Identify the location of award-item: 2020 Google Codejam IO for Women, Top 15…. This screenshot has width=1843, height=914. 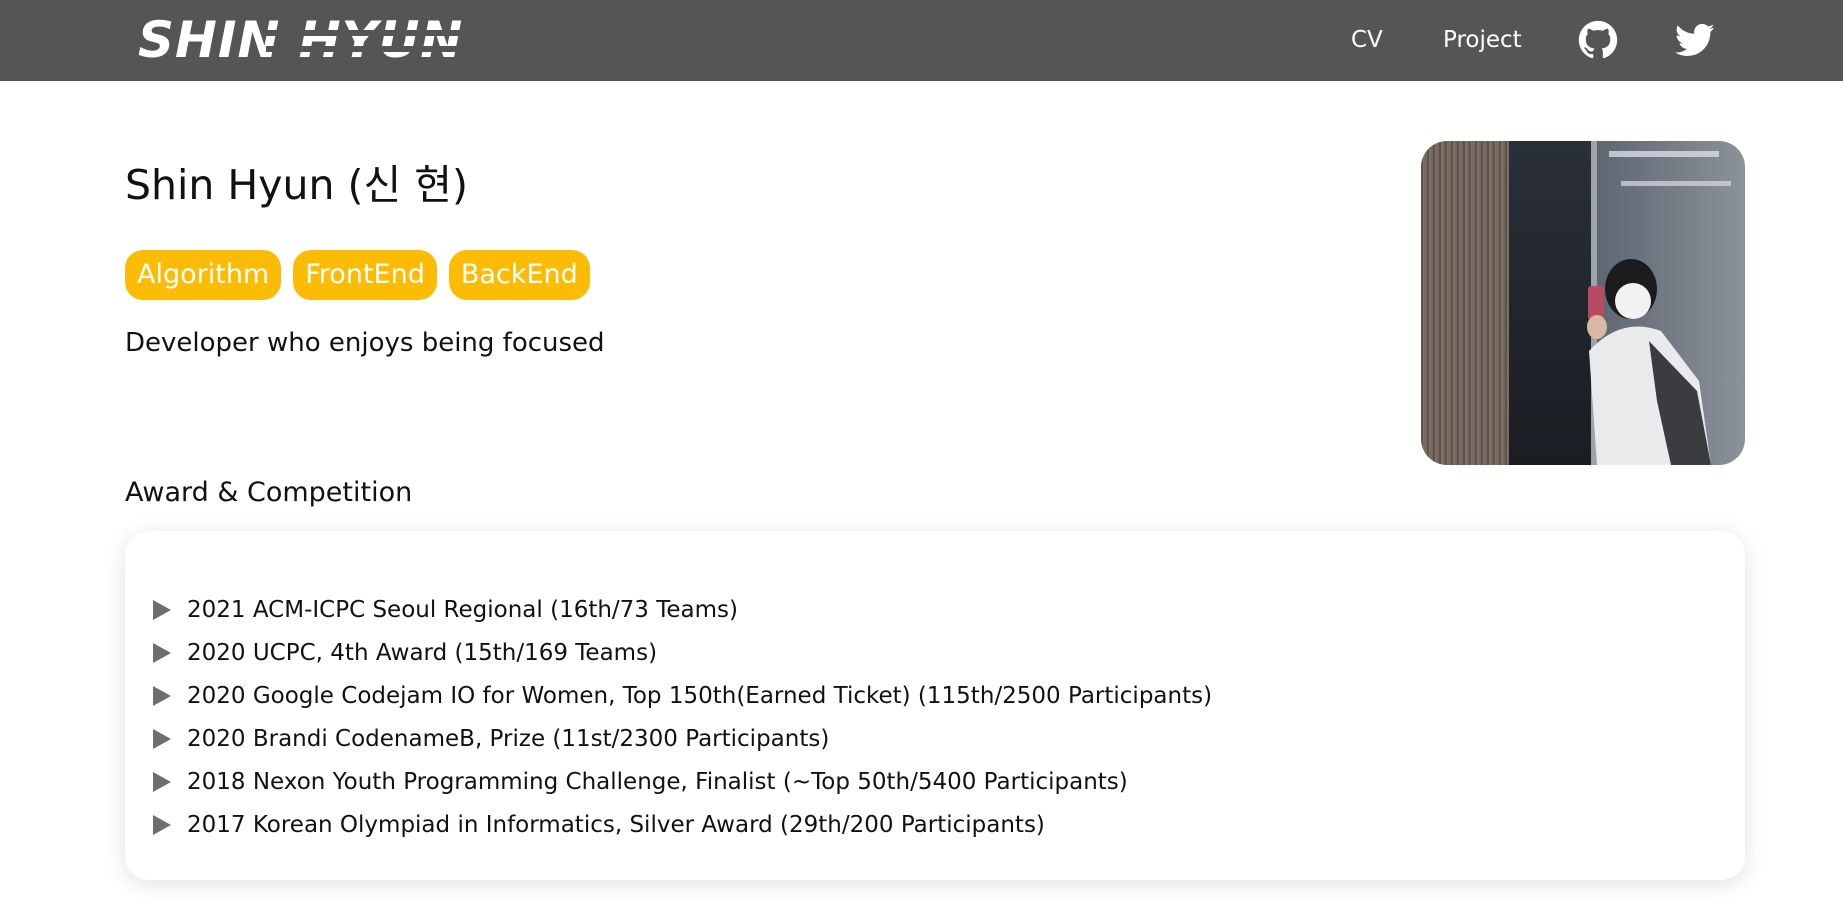
(682, 695).